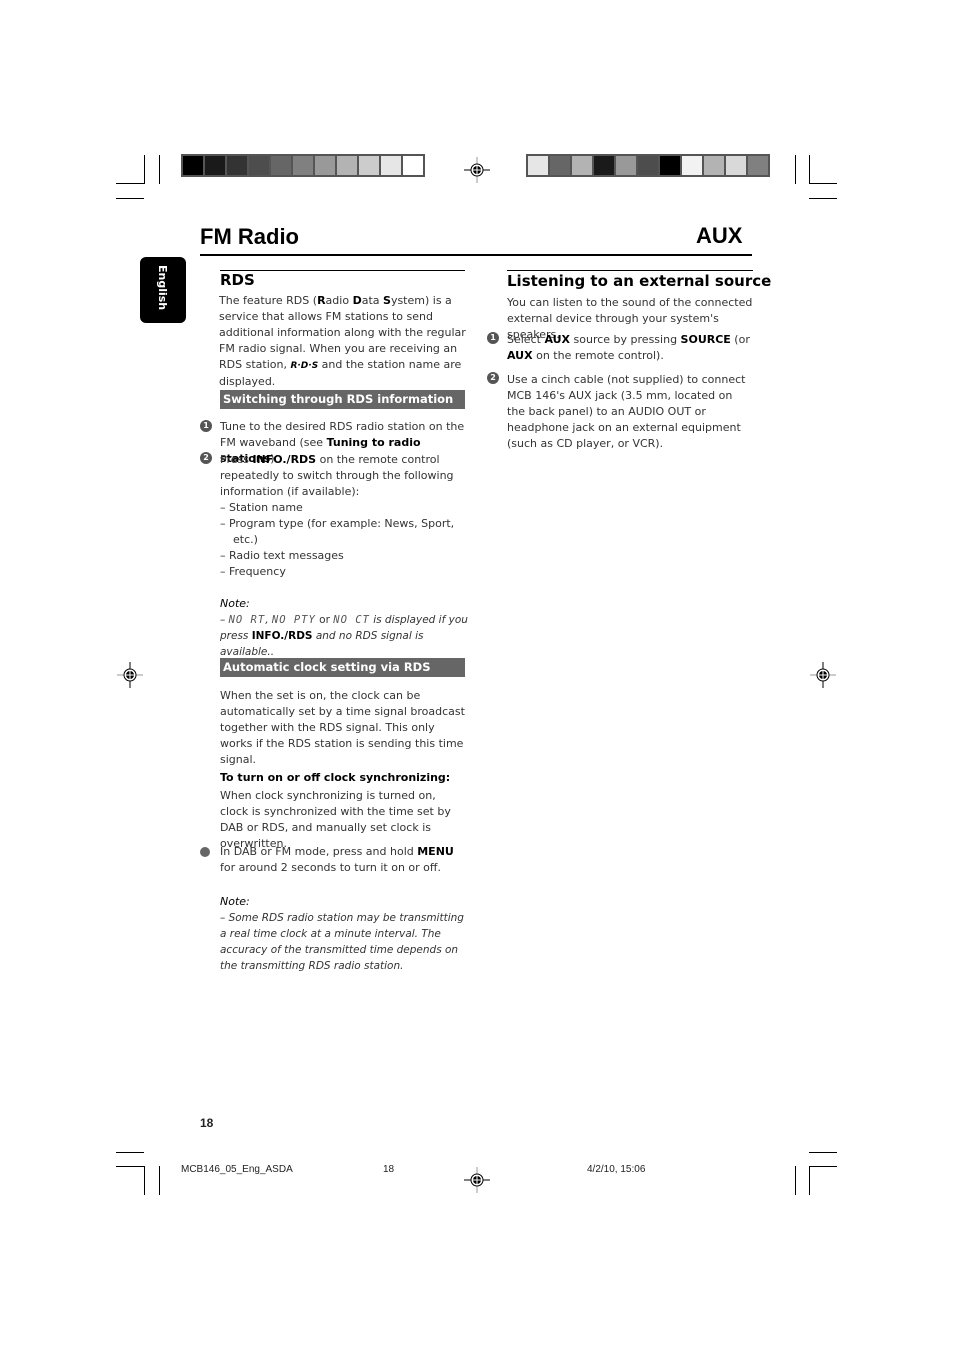  I want to click on step-number-2: 2, so click(493, 378).